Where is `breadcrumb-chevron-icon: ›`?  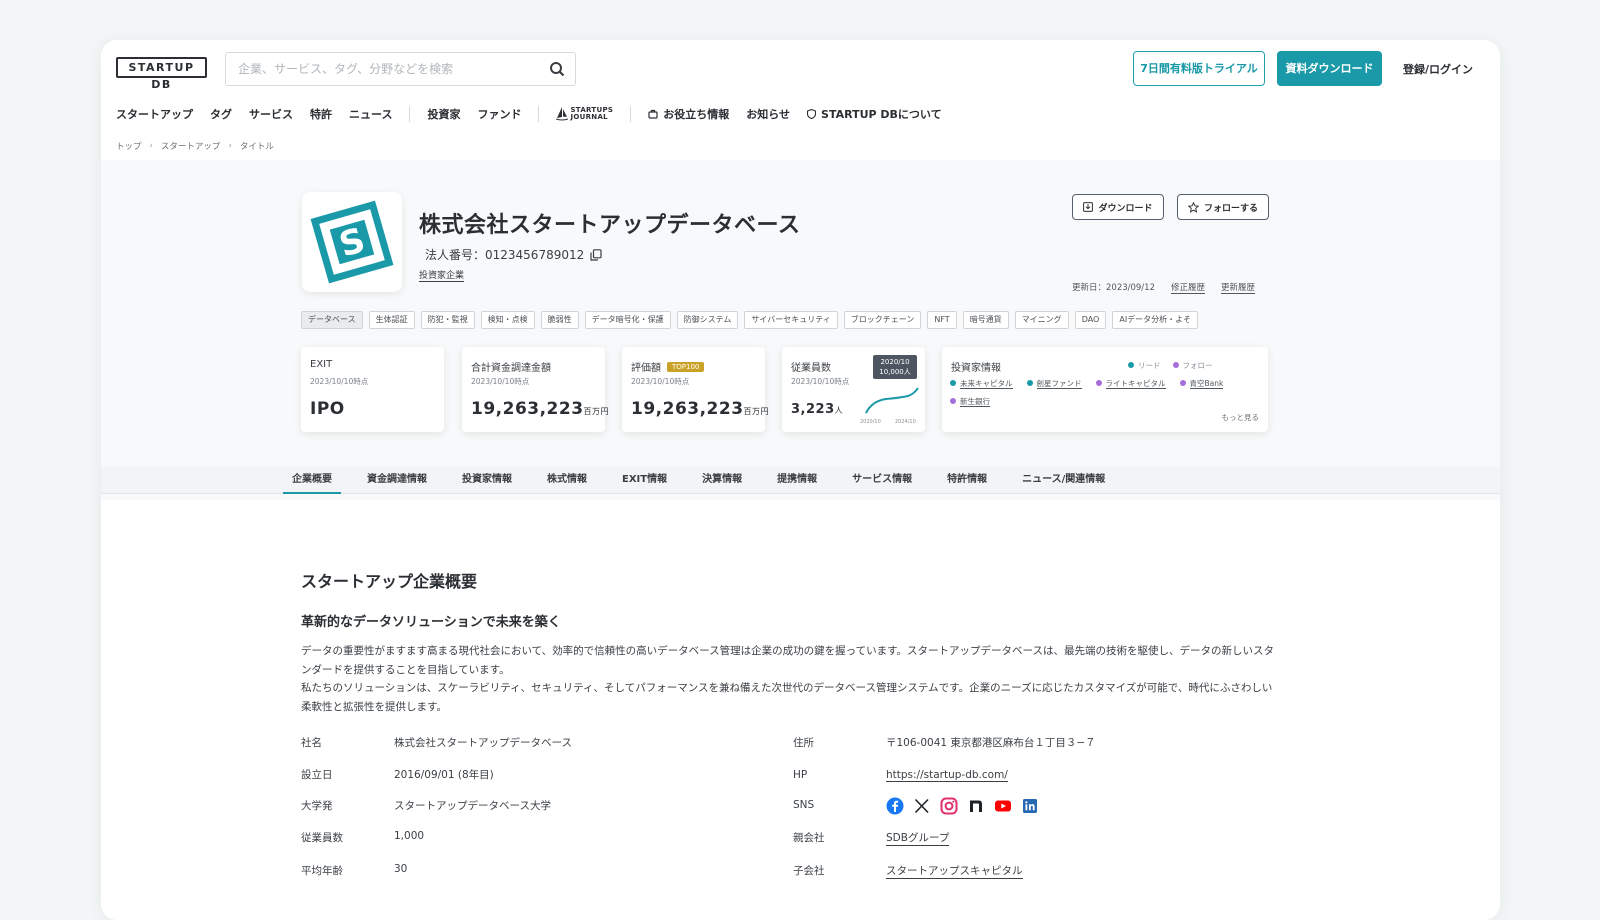
breadcrumb-chevron-icon: › is located at coordinates (230, 146).